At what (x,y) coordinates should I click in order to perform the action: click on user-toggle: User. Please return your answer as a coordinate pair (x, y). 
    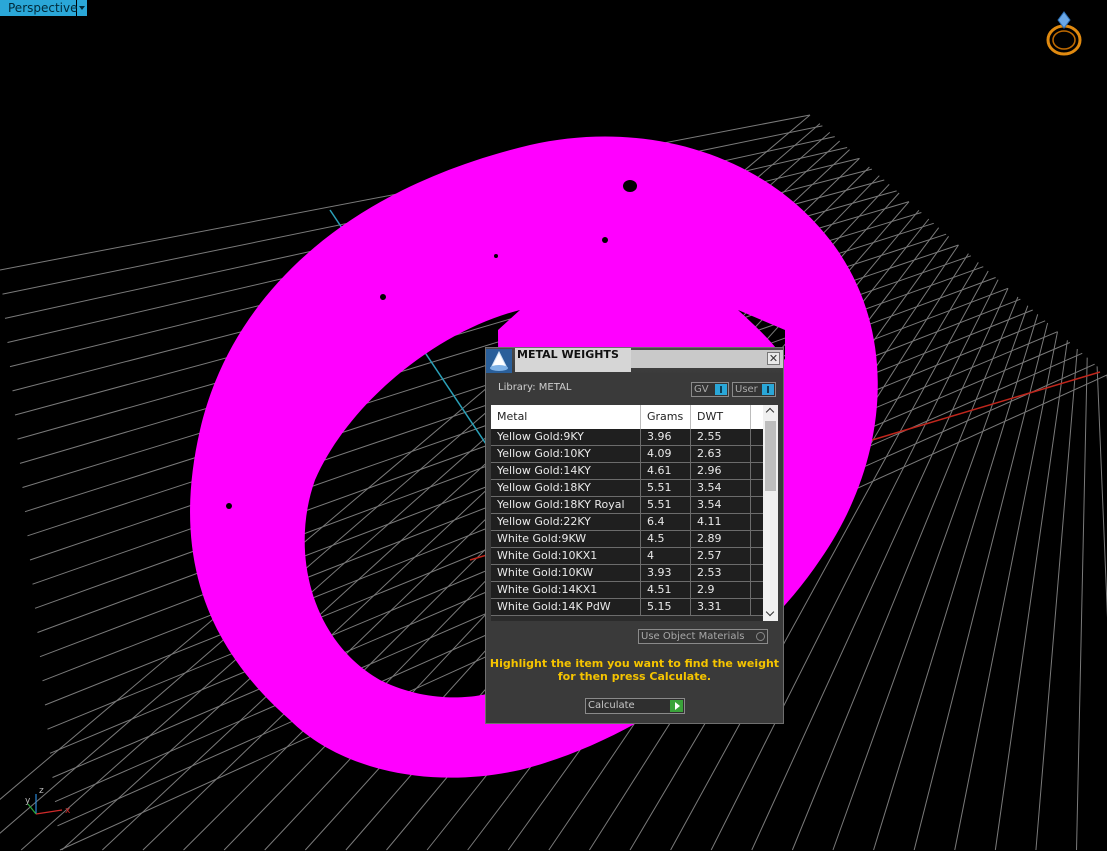
    Looking at the image, I should click on (754, 389).